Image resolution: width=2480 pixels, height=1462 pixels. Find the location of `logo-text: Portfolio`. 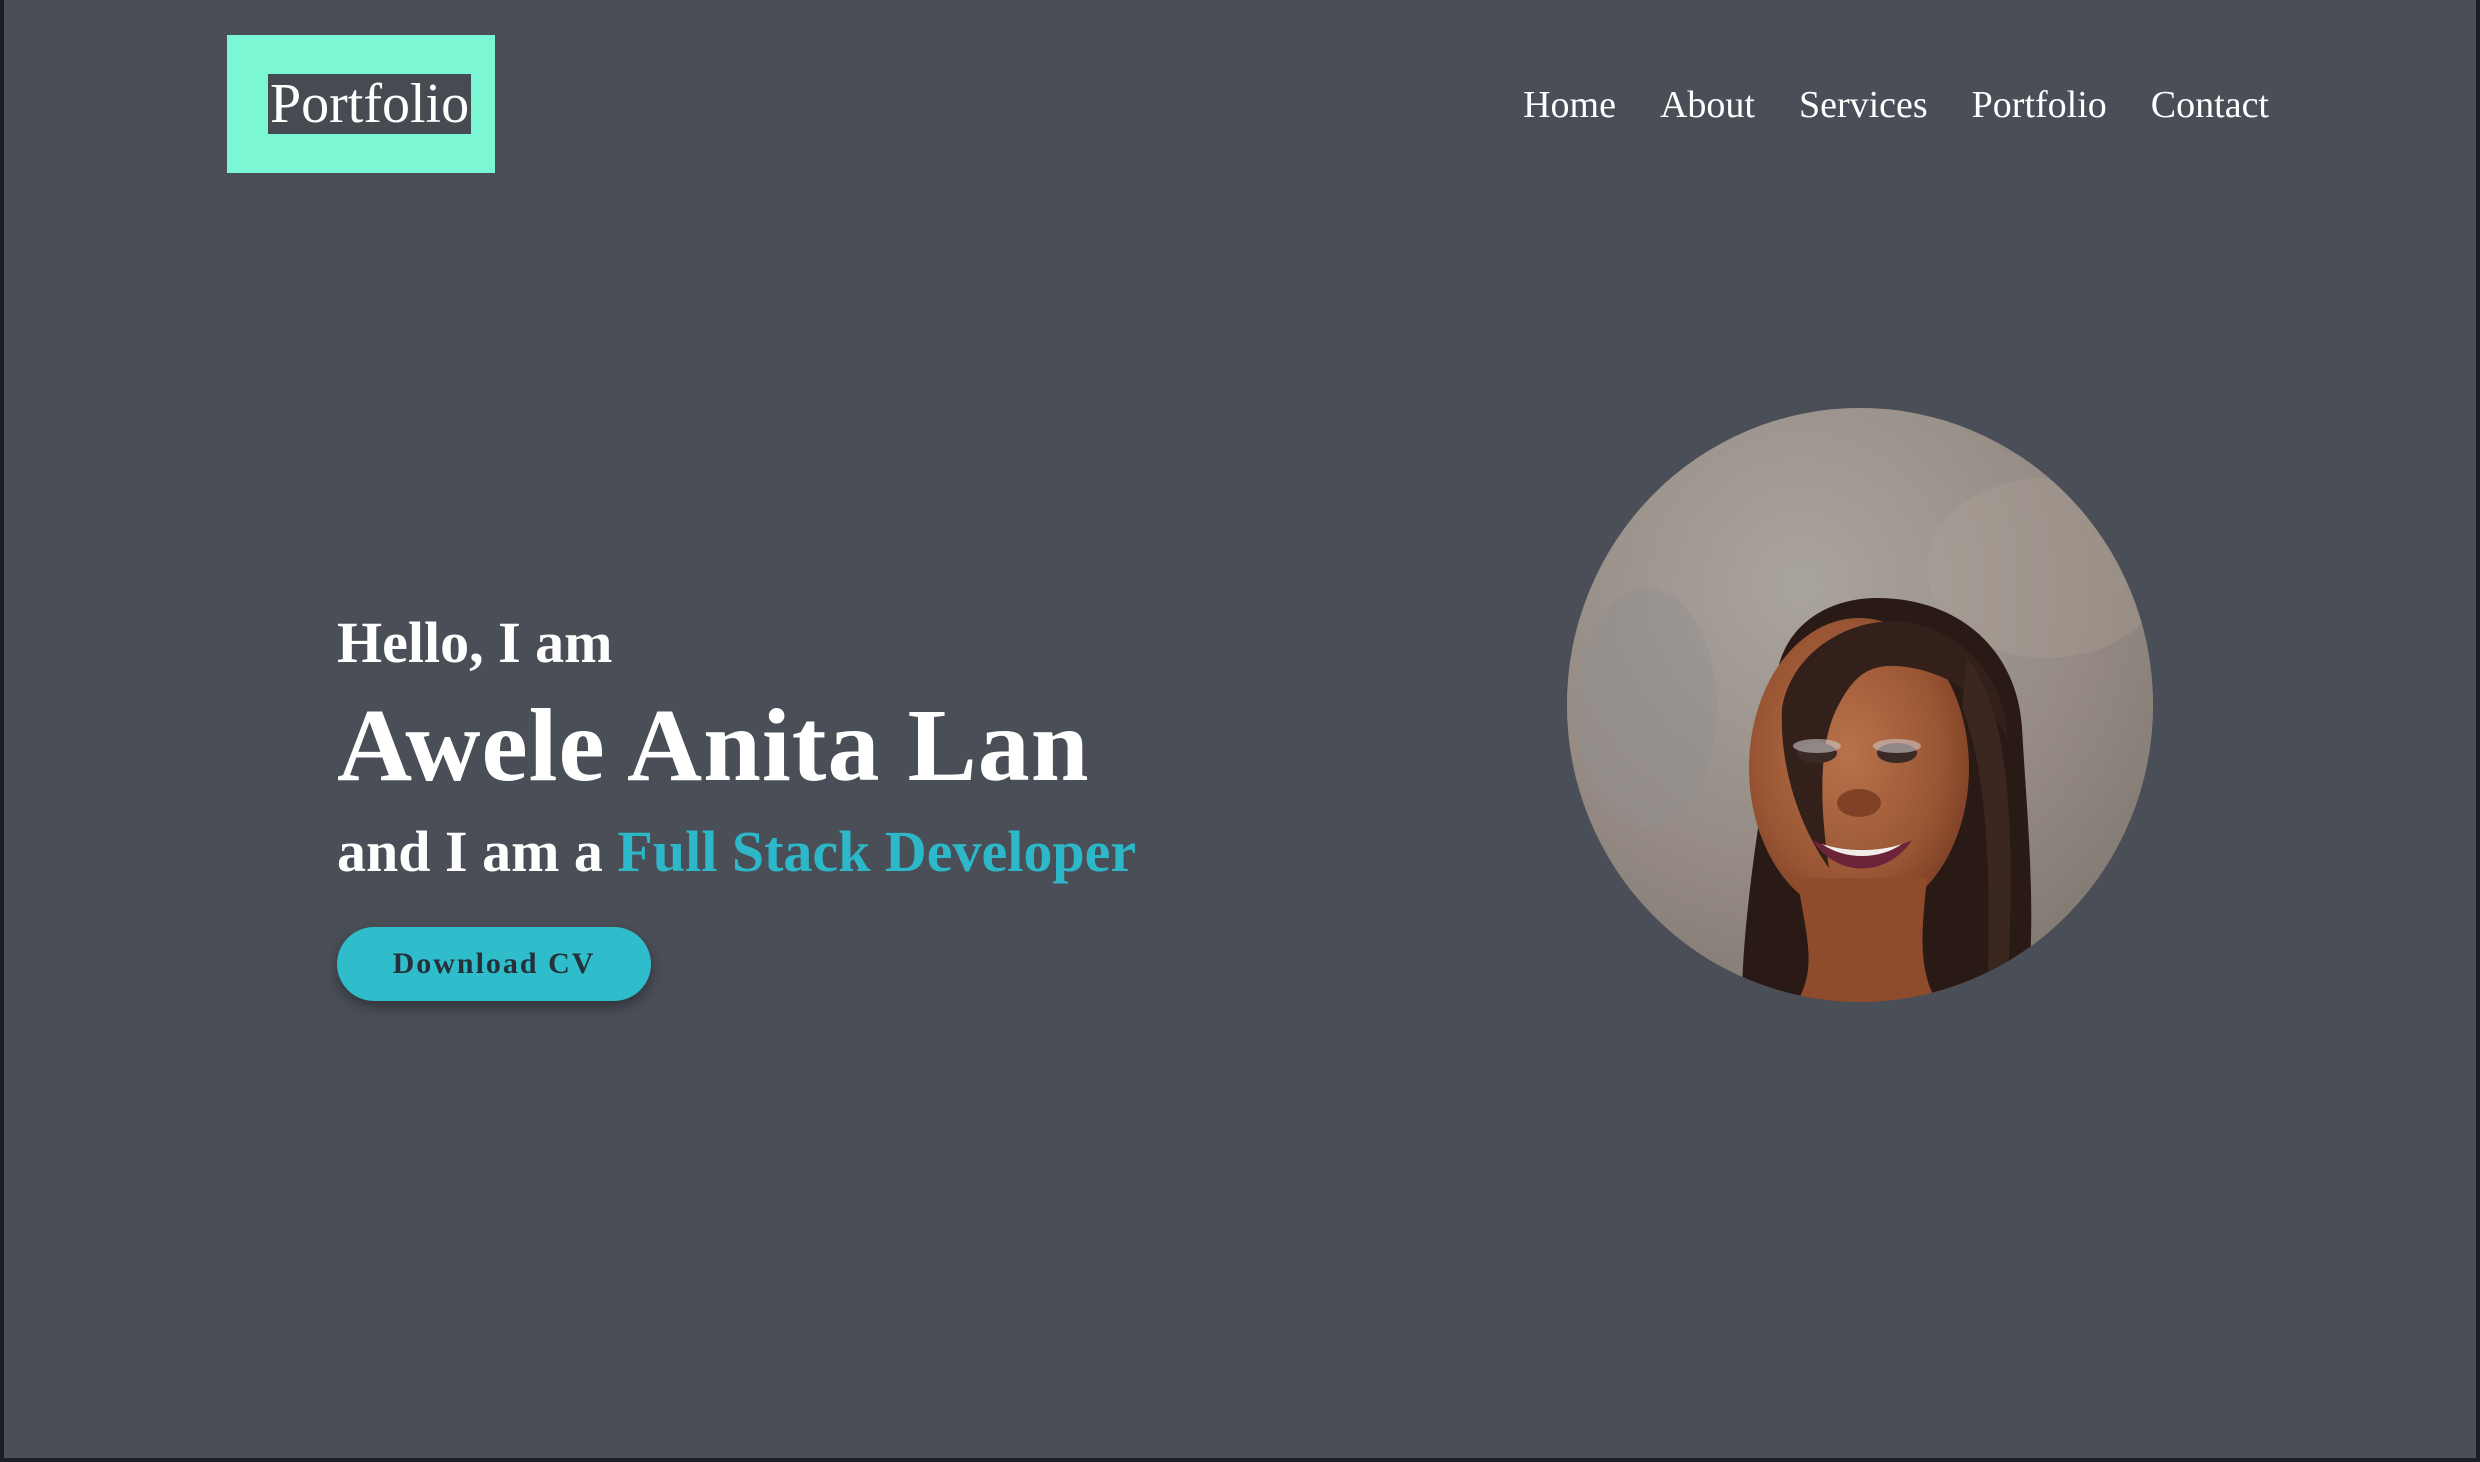

logo-text: Portfolio is located at coordinates (370, 104).